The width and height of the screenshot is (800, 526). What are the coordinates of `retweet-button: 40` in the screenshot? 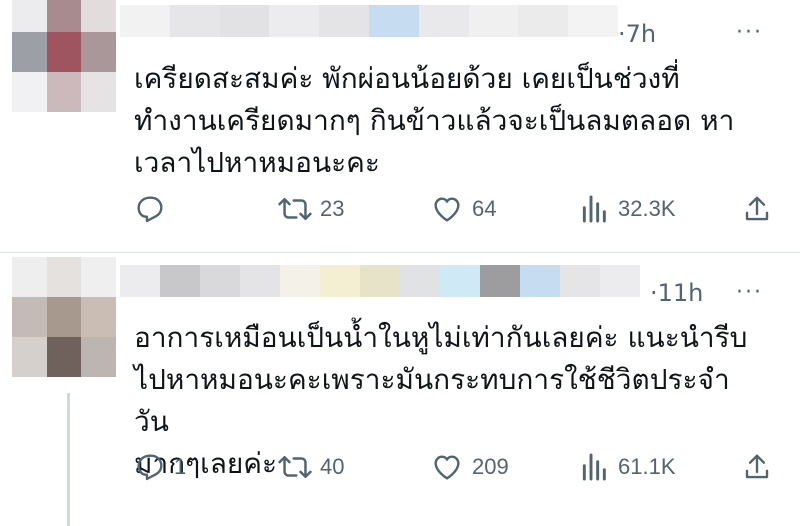 It's located at (311, 467).